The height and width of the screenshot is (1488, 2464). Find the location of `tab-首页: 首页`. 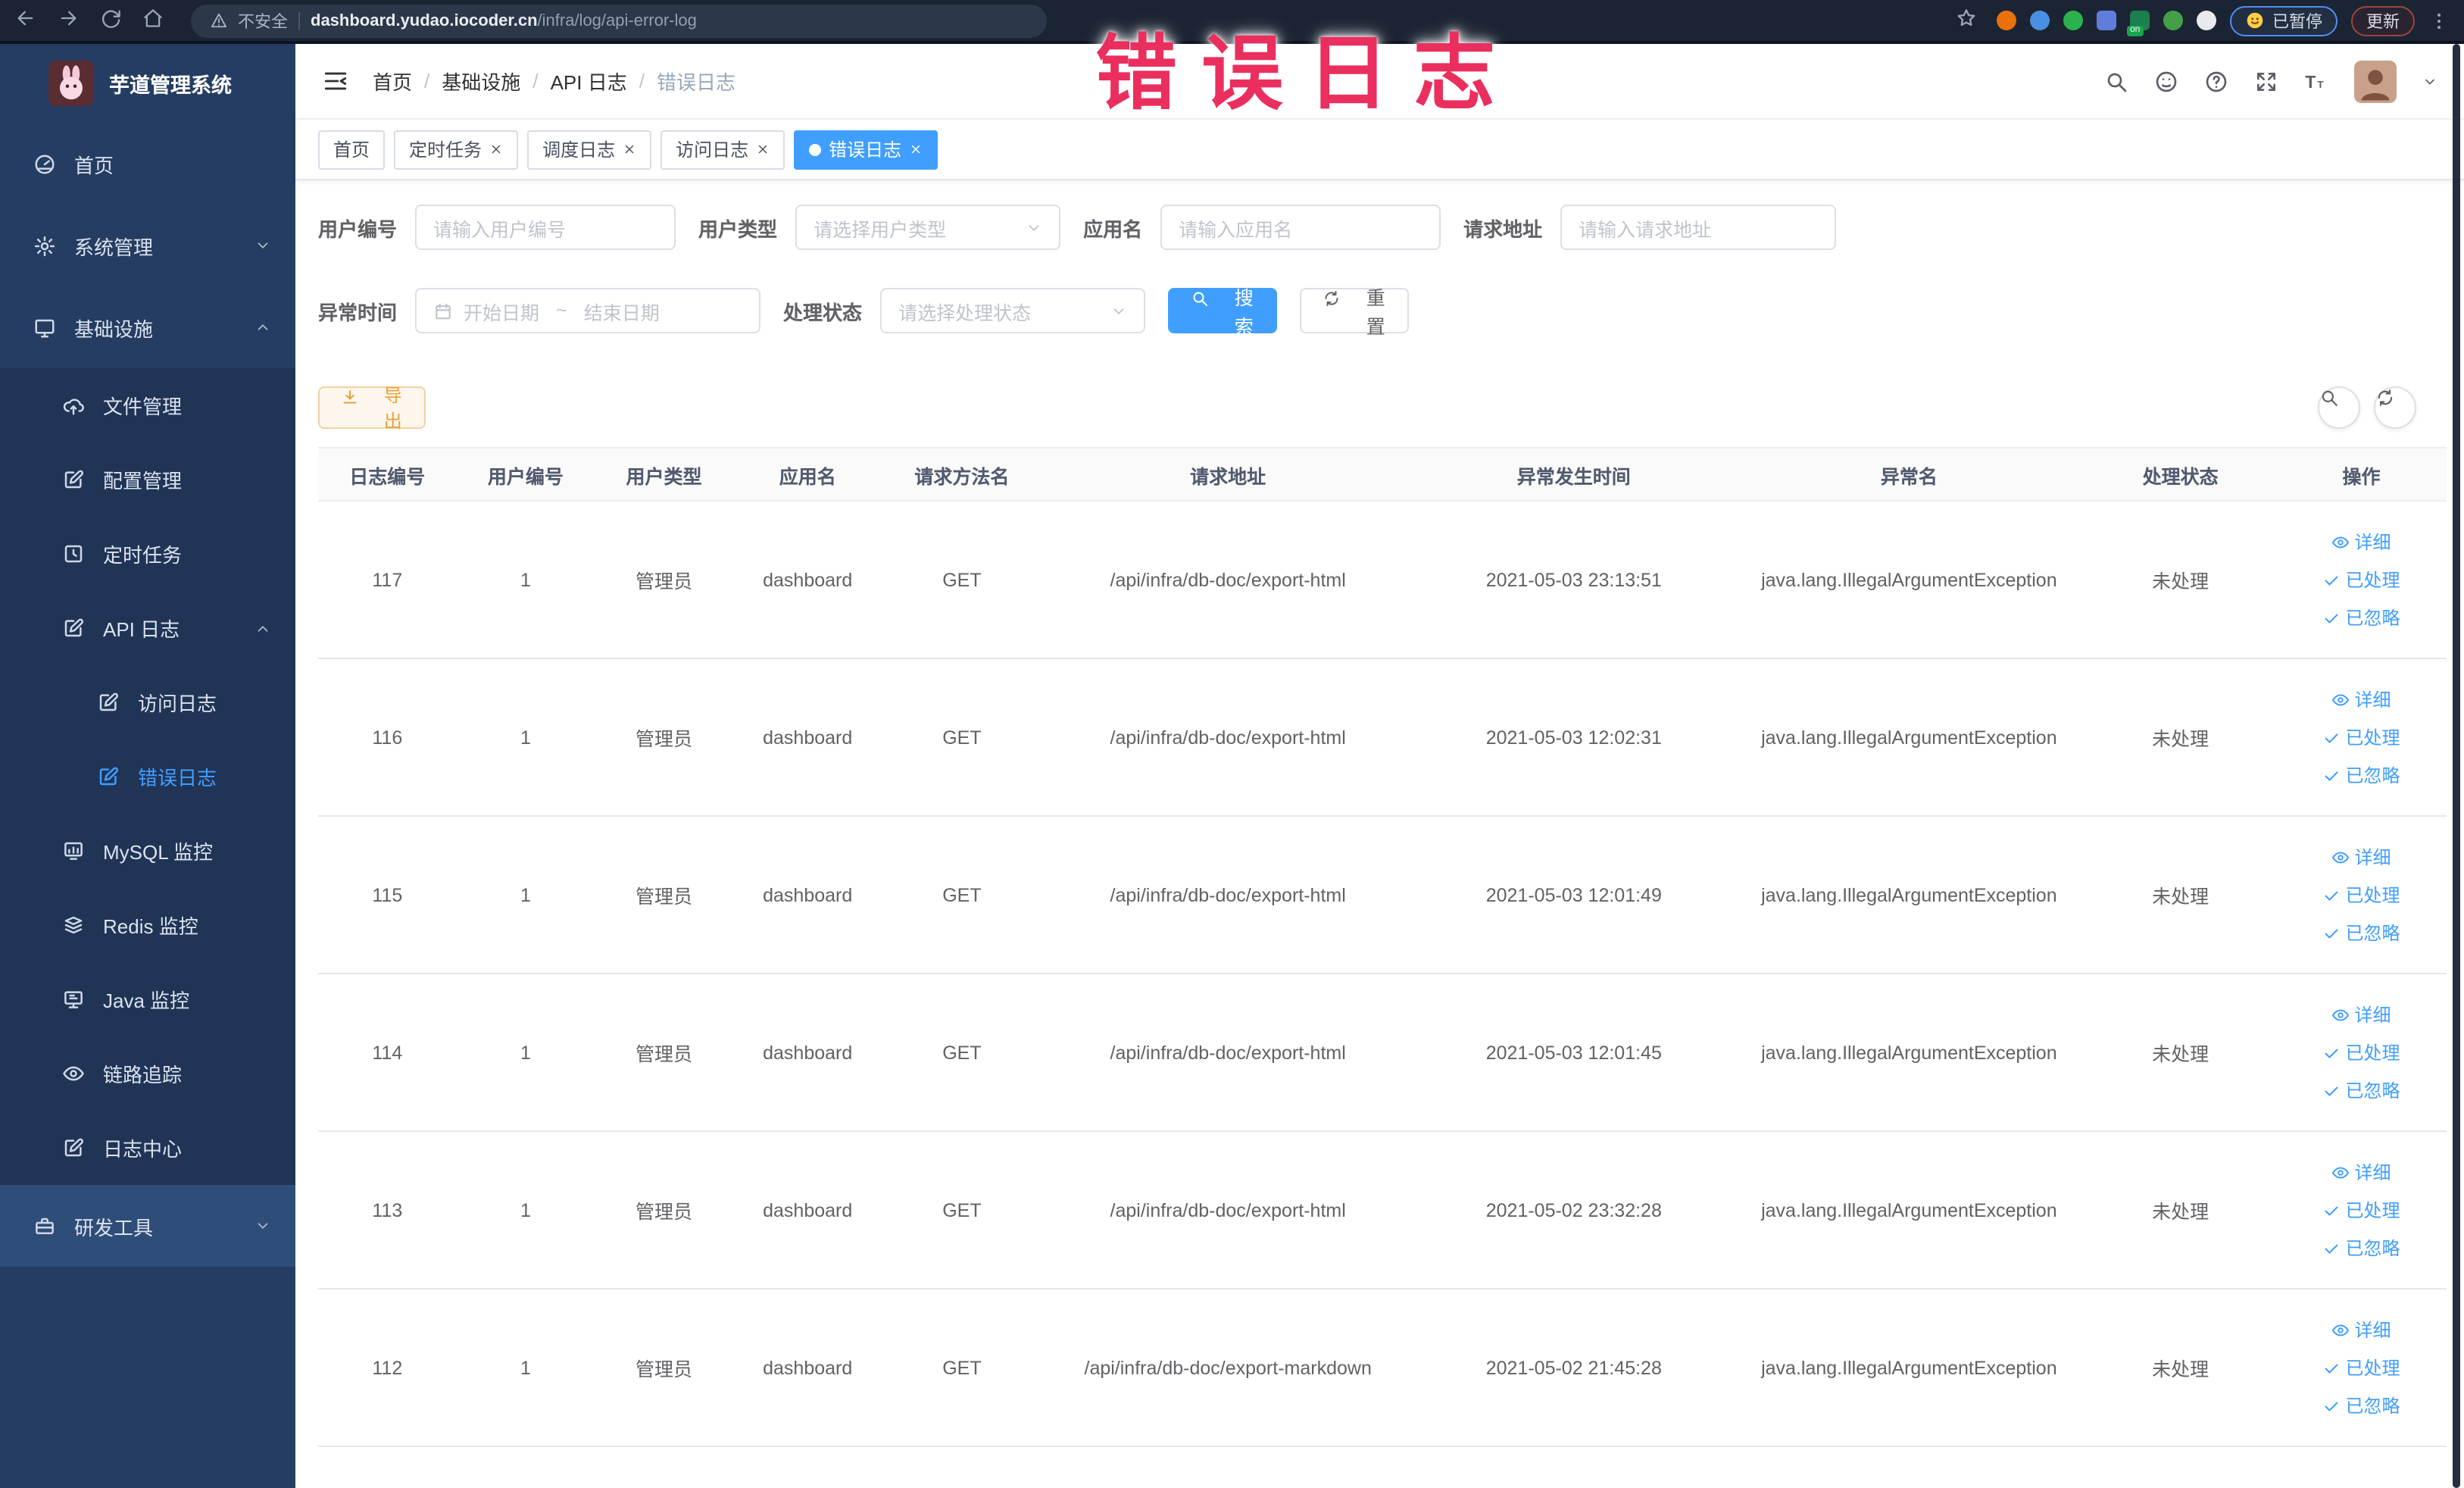

tab-首页: 首页 is located at coordinates (352, 149).